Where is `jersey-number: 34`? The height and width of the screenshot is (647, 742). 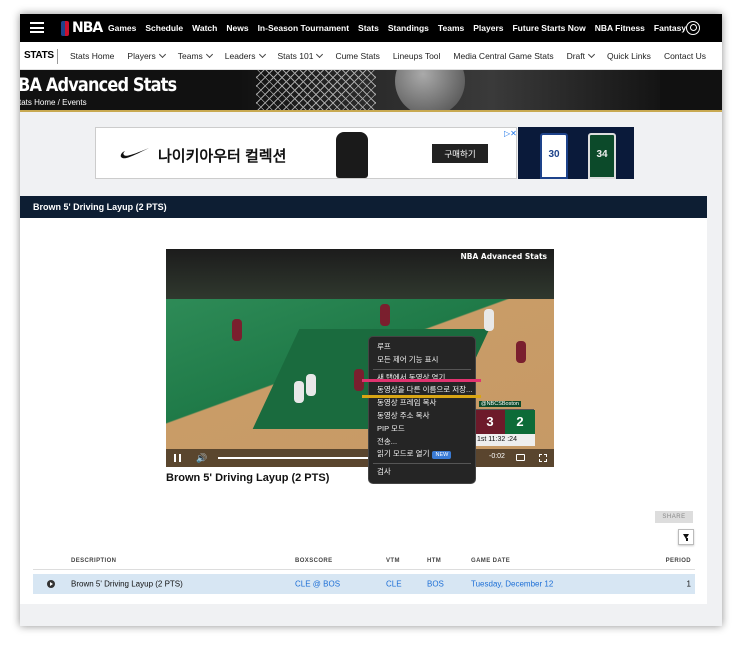 jersey-number: 34 is located at coordinates (602, 154).